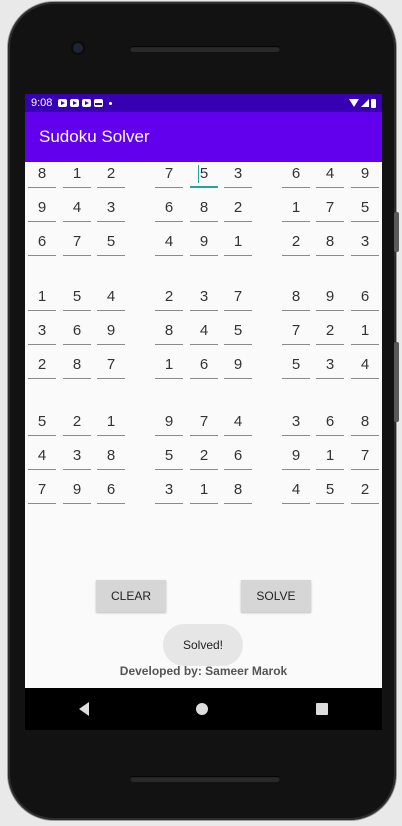 Image resolution: width=402 pixels, height=826 pixels. Describe the element at coordinates (131, 596) in the screenshot. I see `clear-button: CLEAR` at that location.